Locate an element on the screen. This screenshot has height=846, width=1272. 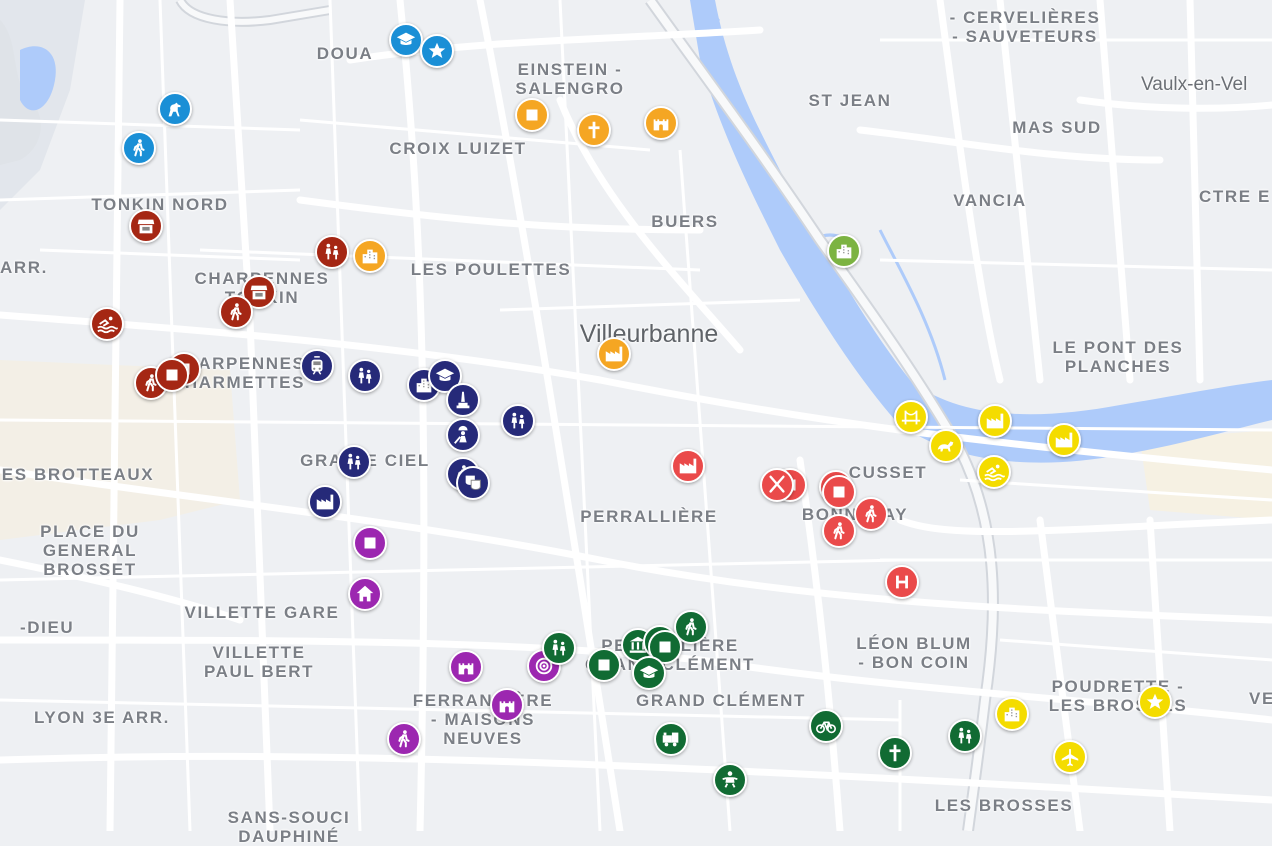
area-label: VILLETTE PAUL BERT is located at coordinates (259, 662).